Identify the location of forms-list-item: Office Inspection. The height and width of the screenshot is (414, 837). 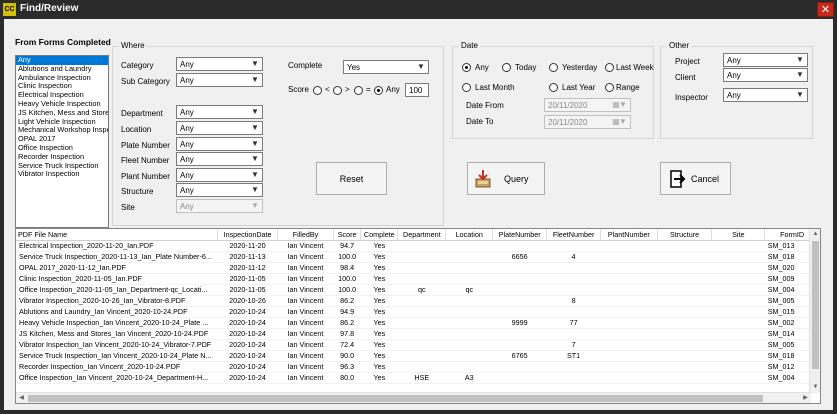
(62, 148).